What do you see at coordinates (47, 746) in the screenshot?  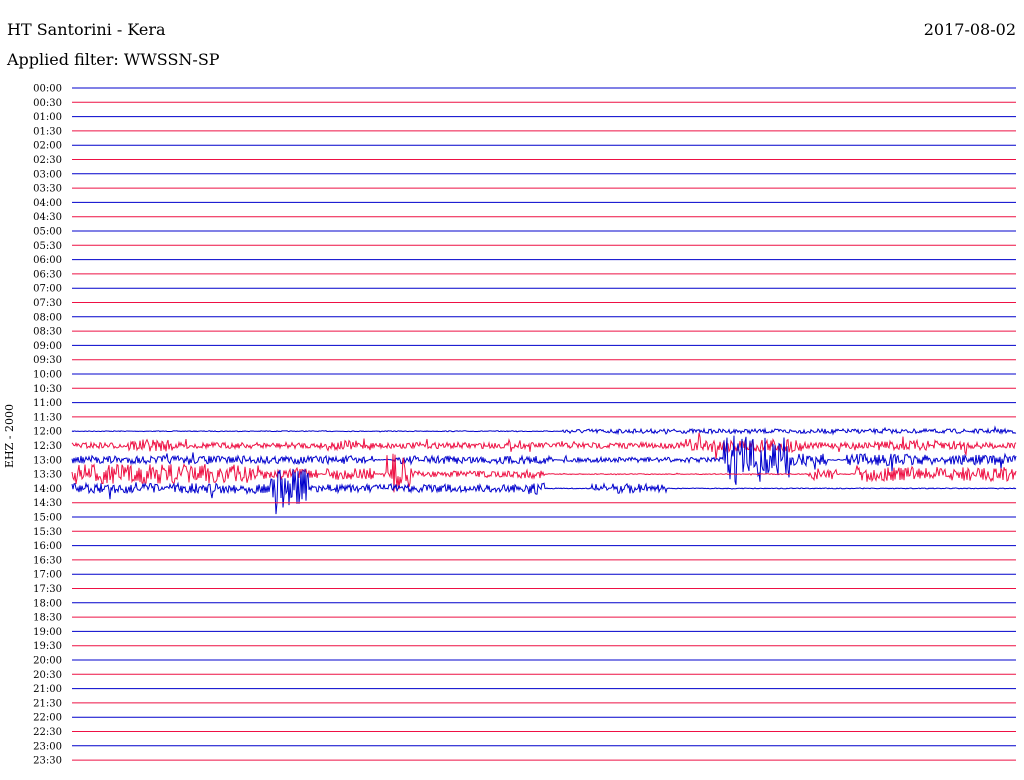 I see `time-label: 23:00` at bounding box center [47, 746].